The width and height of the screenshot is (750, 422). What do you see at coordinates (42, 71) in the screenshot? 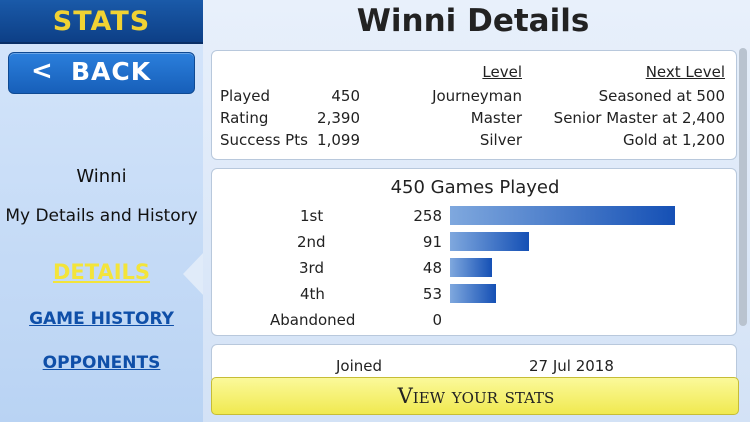
I see `back-arrow-icon: <` at bounding box center [42, 71].